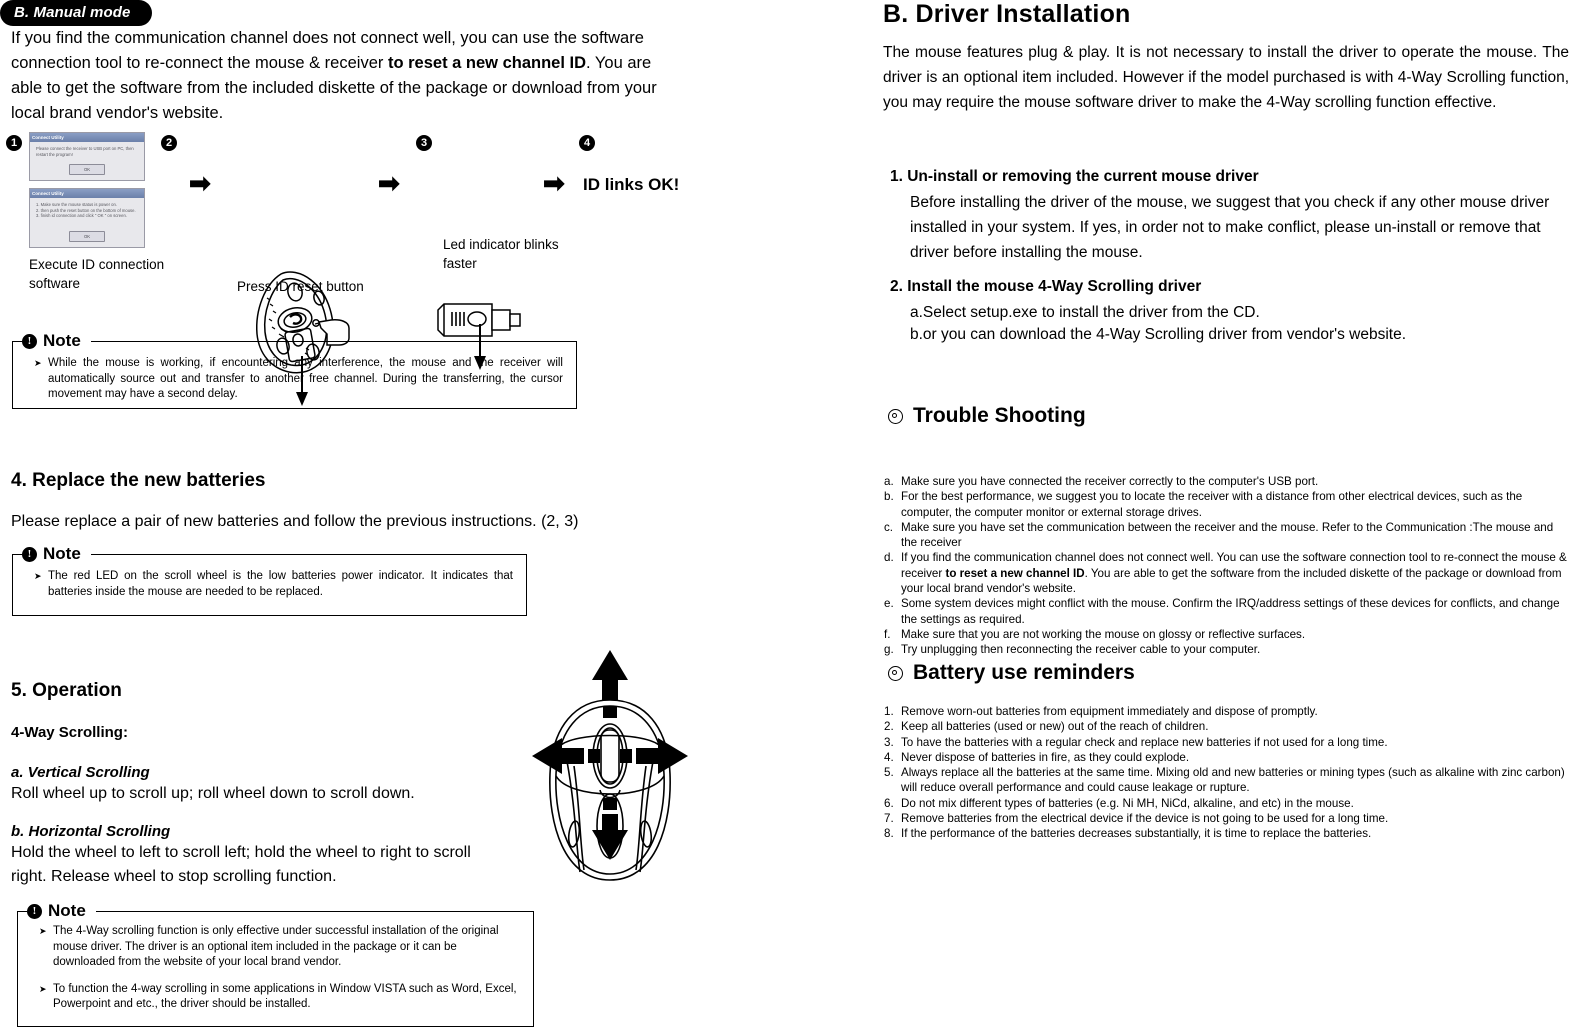 This screenshot has width=1580, height=1027. I want to click on label-vertical-scrolling: a. Vertical Scrolling, so click(80, 772).